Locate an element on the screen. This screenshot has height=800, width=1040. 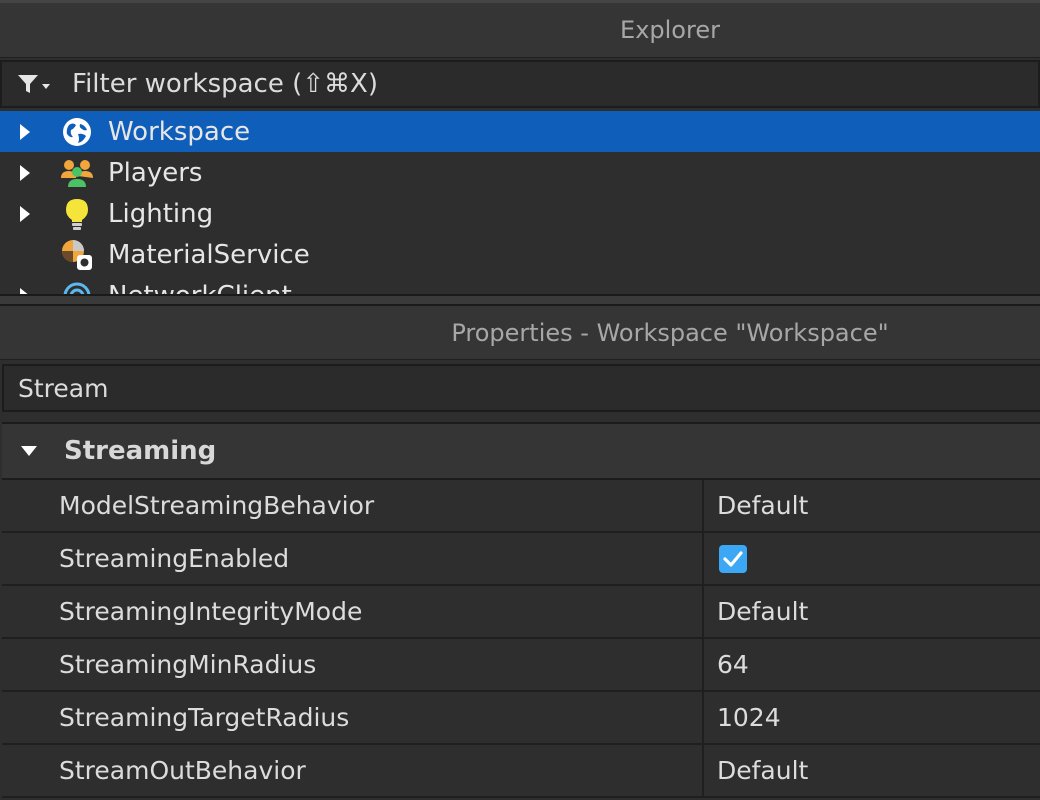
property-name: StreamingEnabled is located at coordinates (353, 558).